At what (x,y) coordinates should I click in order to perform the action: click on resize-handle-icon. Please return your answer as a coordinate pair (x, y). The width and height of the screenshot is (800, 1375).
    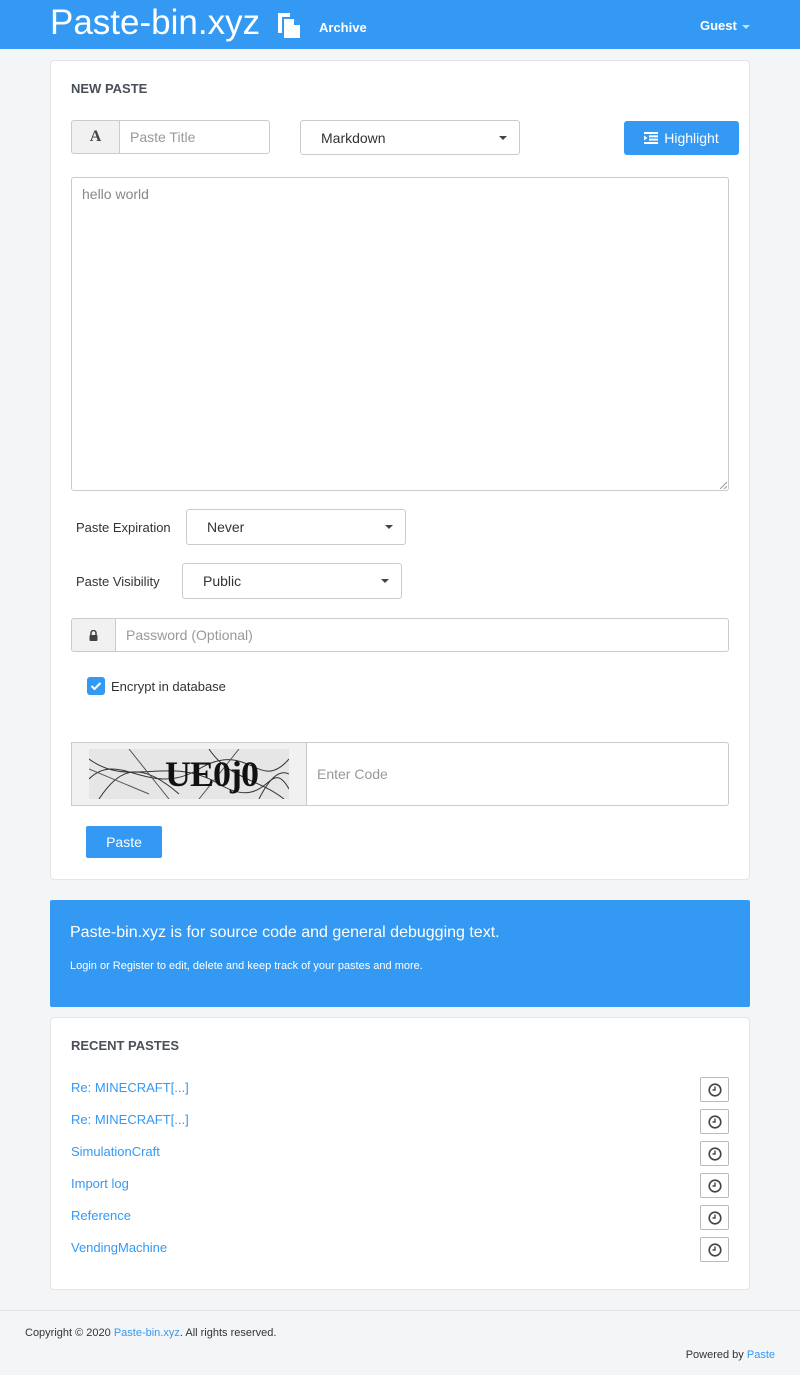
    Looking at the image, I should click on (723, 485).